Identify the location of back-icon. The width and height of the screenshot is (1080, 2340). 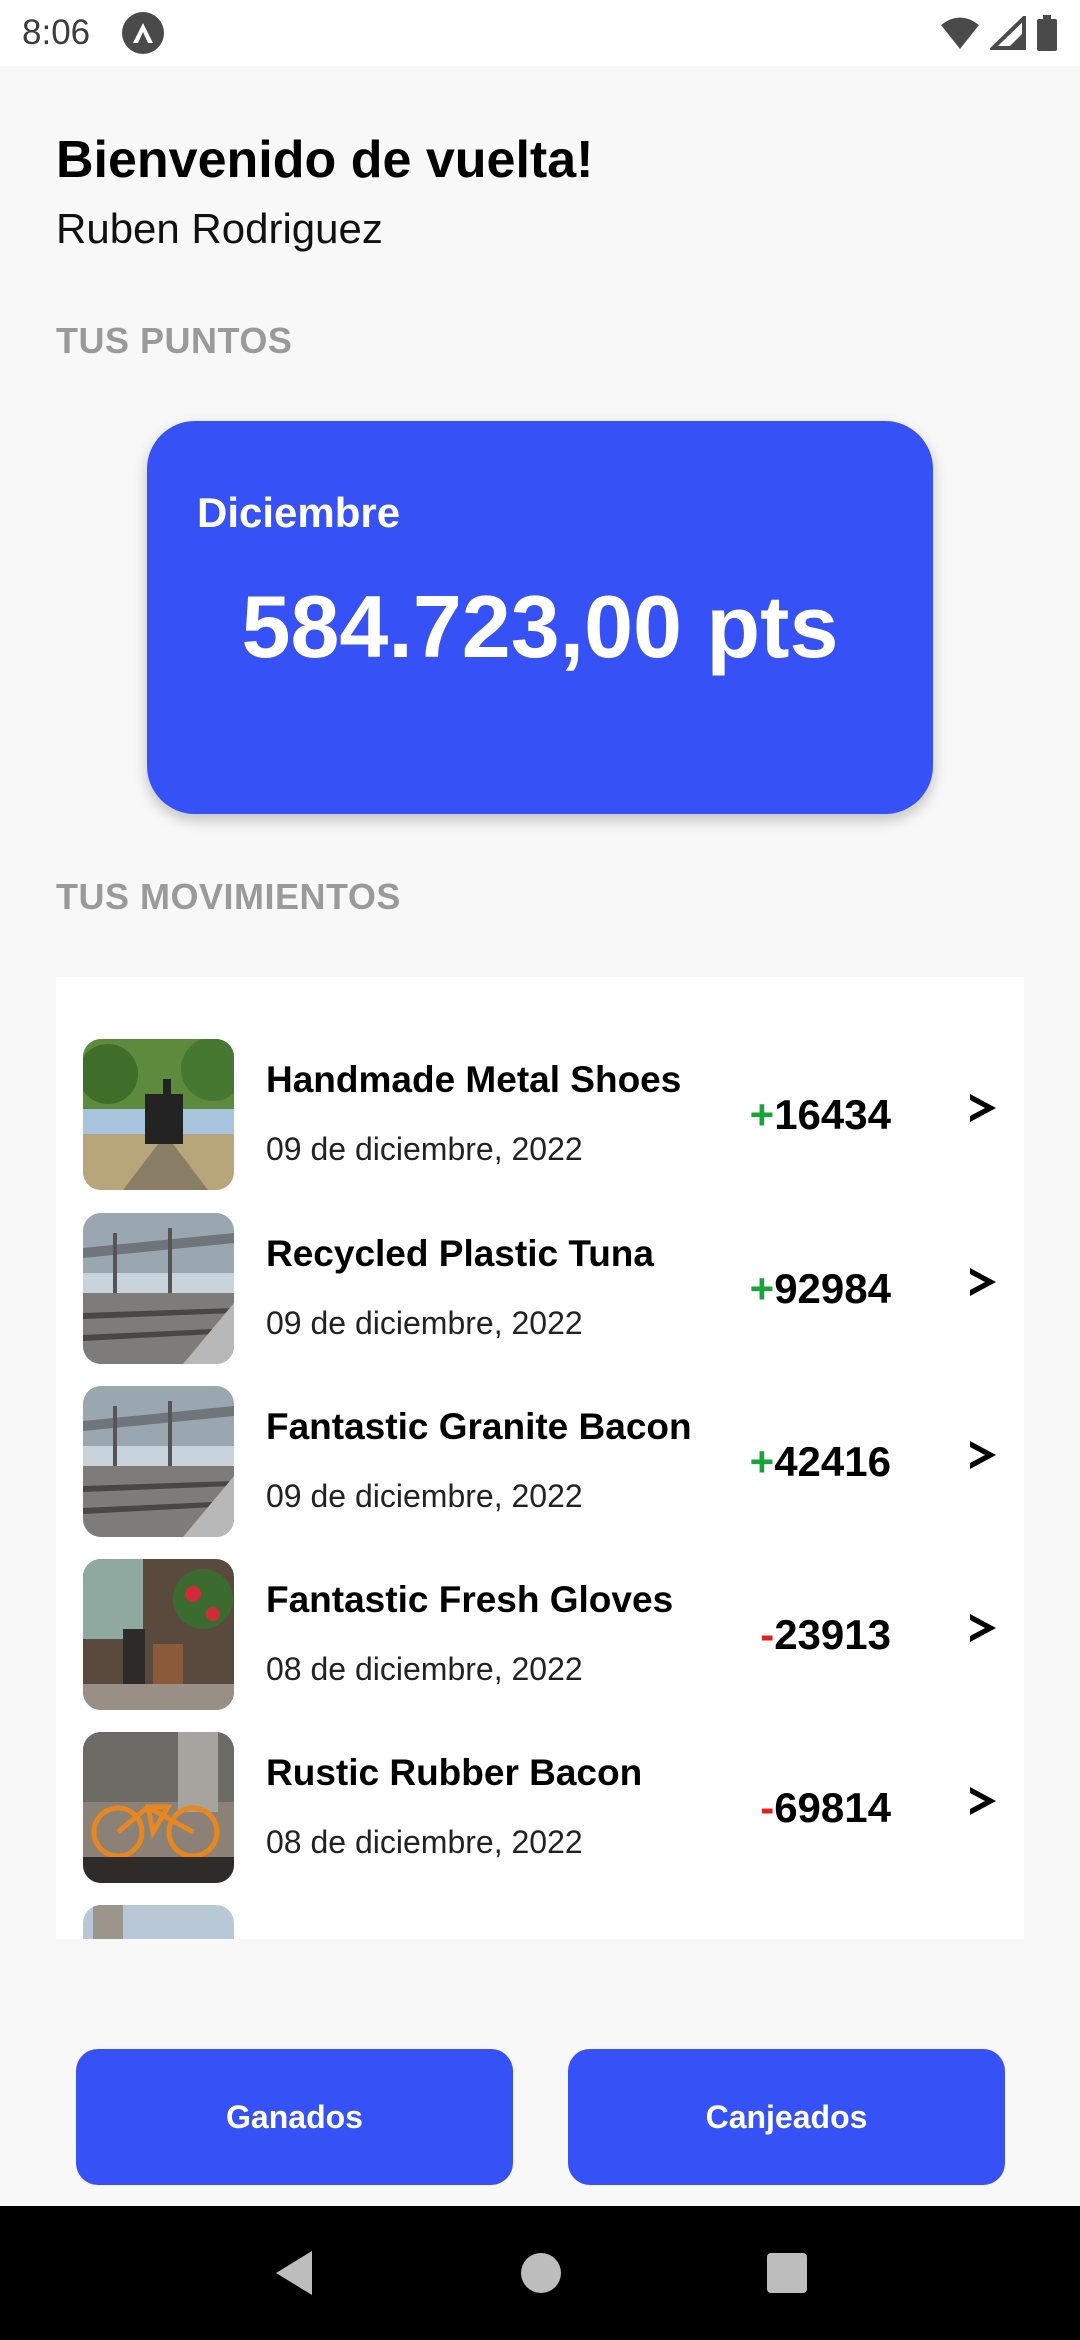
(294, 2273).